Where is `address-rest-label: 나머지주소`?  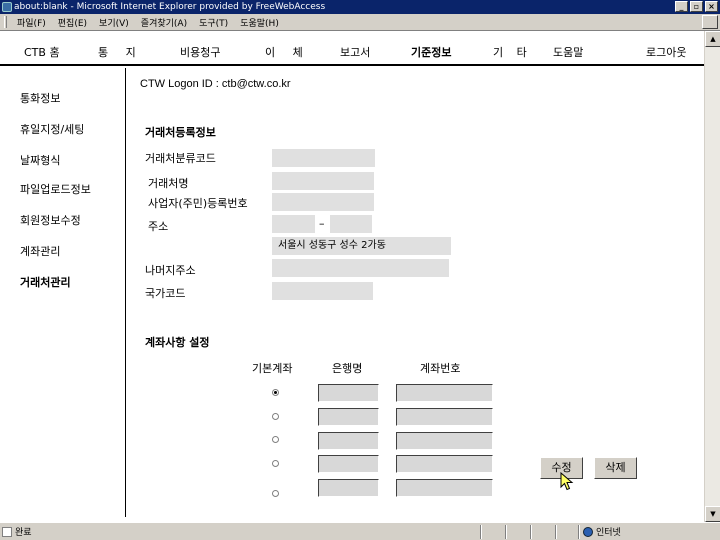
address-rest-label: 나머지주소 is located at coordinates (170, 270).